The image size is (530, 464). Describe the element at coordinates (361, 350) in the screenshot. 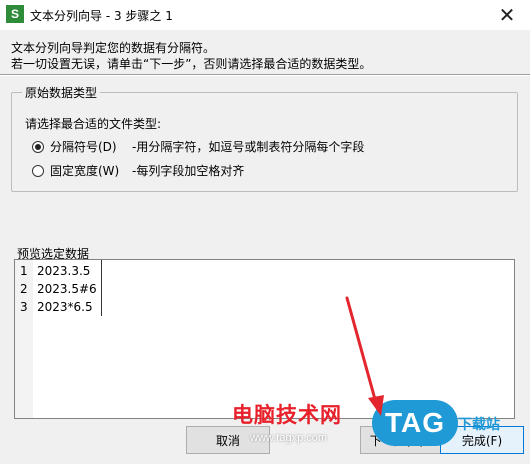

I see `arrow-shaft` at that location.